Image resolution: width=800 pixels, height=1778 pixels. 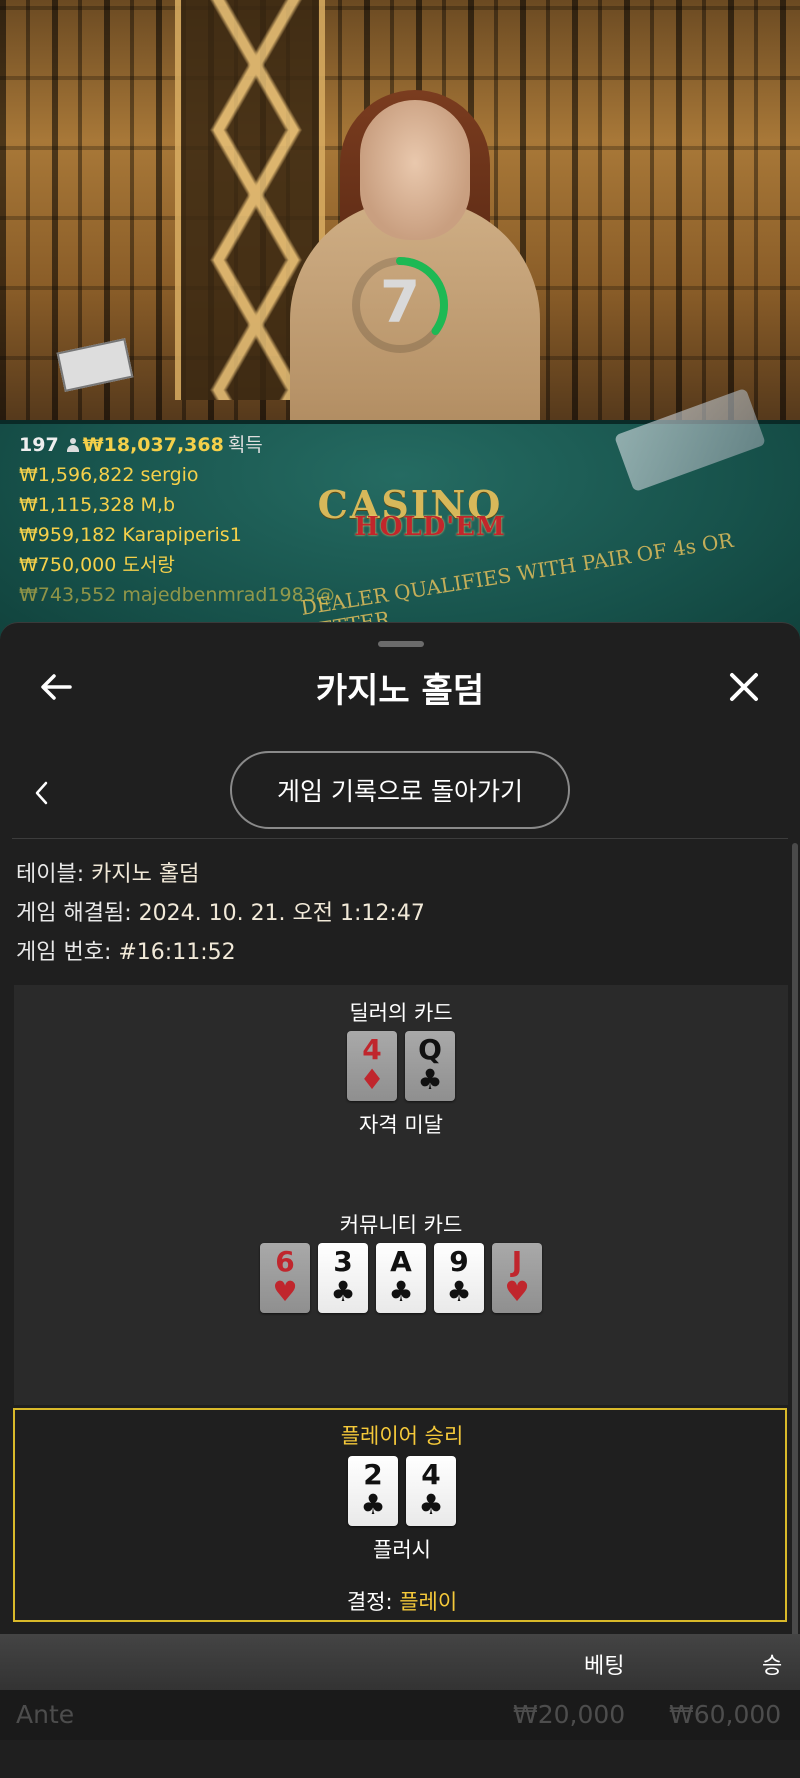 I want to click on leaderboard-row: ₩1,115,328 M,b, so click(x=97, y=505).